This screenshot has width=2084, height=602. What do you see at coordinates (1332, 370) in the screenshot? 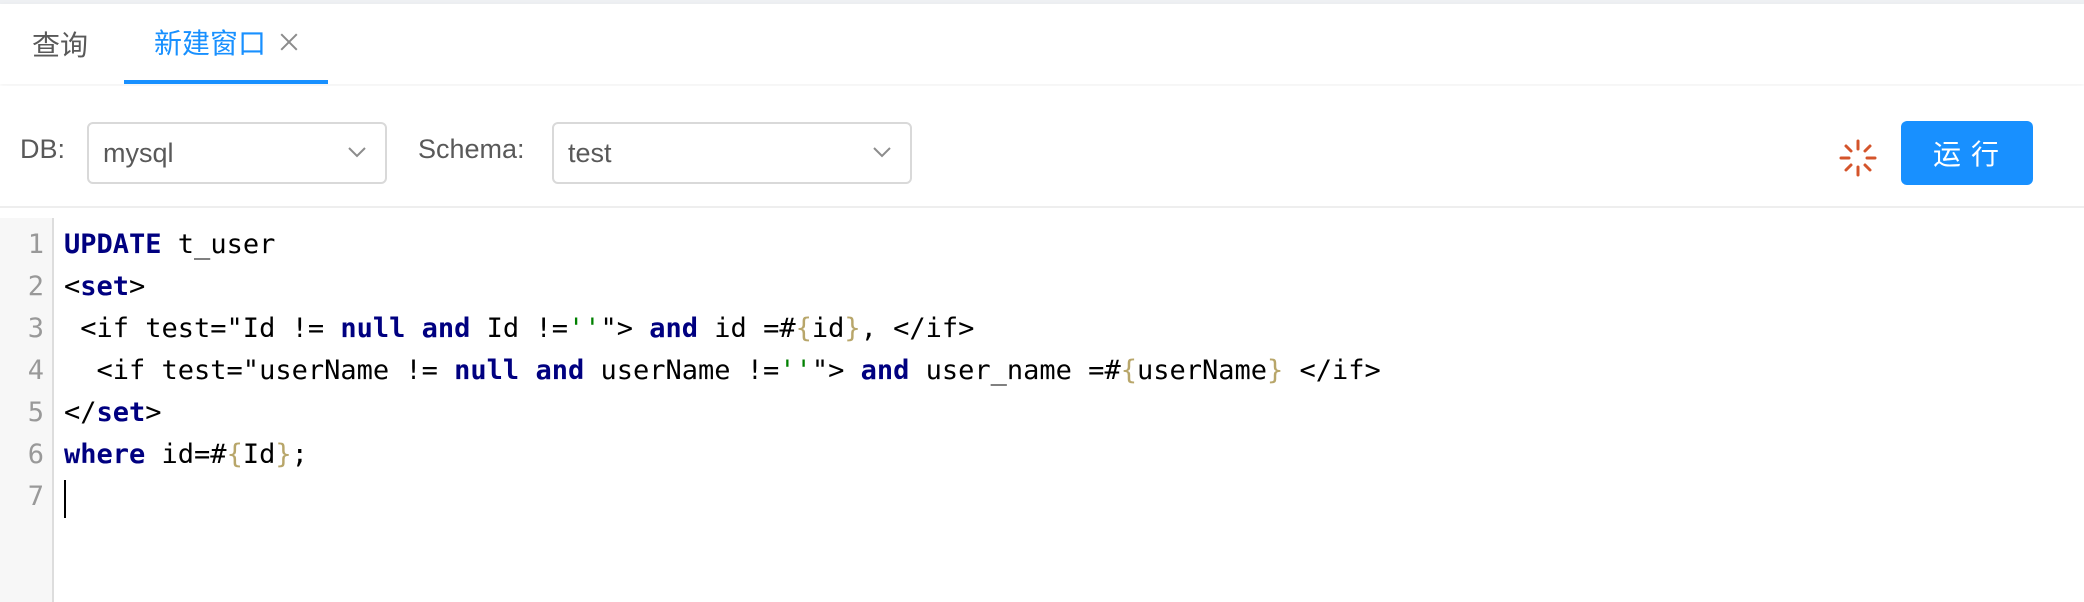
I see `code-token: </if>` at bounding box center [1332, 370].